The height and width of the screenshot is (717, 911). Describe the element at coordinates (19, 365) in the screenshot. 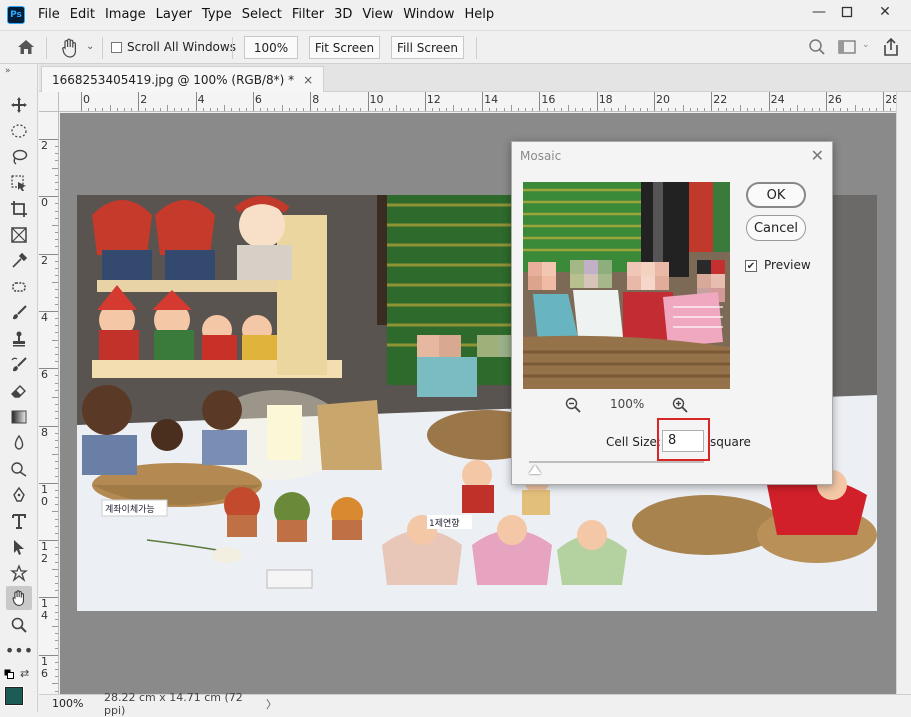

I see `history-brush-icon` at that location.